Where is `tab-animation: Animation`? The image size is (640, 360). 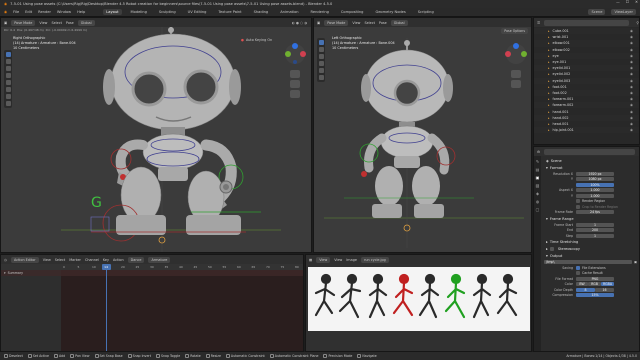
tab-animation: Animation is located at coordinates (289, 12).